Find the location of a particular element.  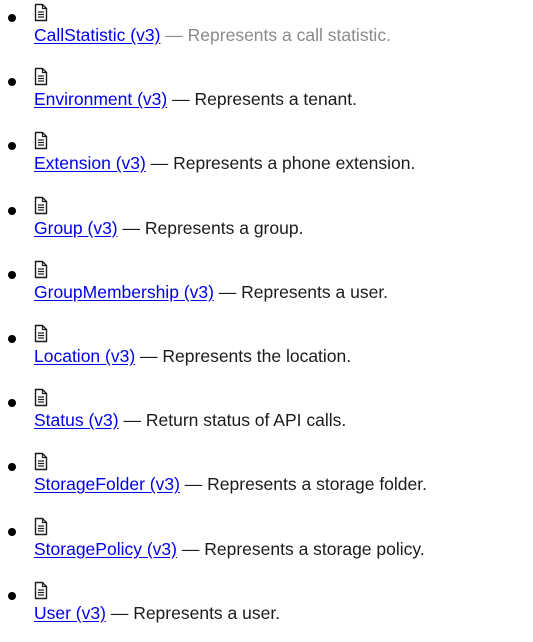

list-item: Group (v3) — Represents a group. is located at coordinates (266, 226).